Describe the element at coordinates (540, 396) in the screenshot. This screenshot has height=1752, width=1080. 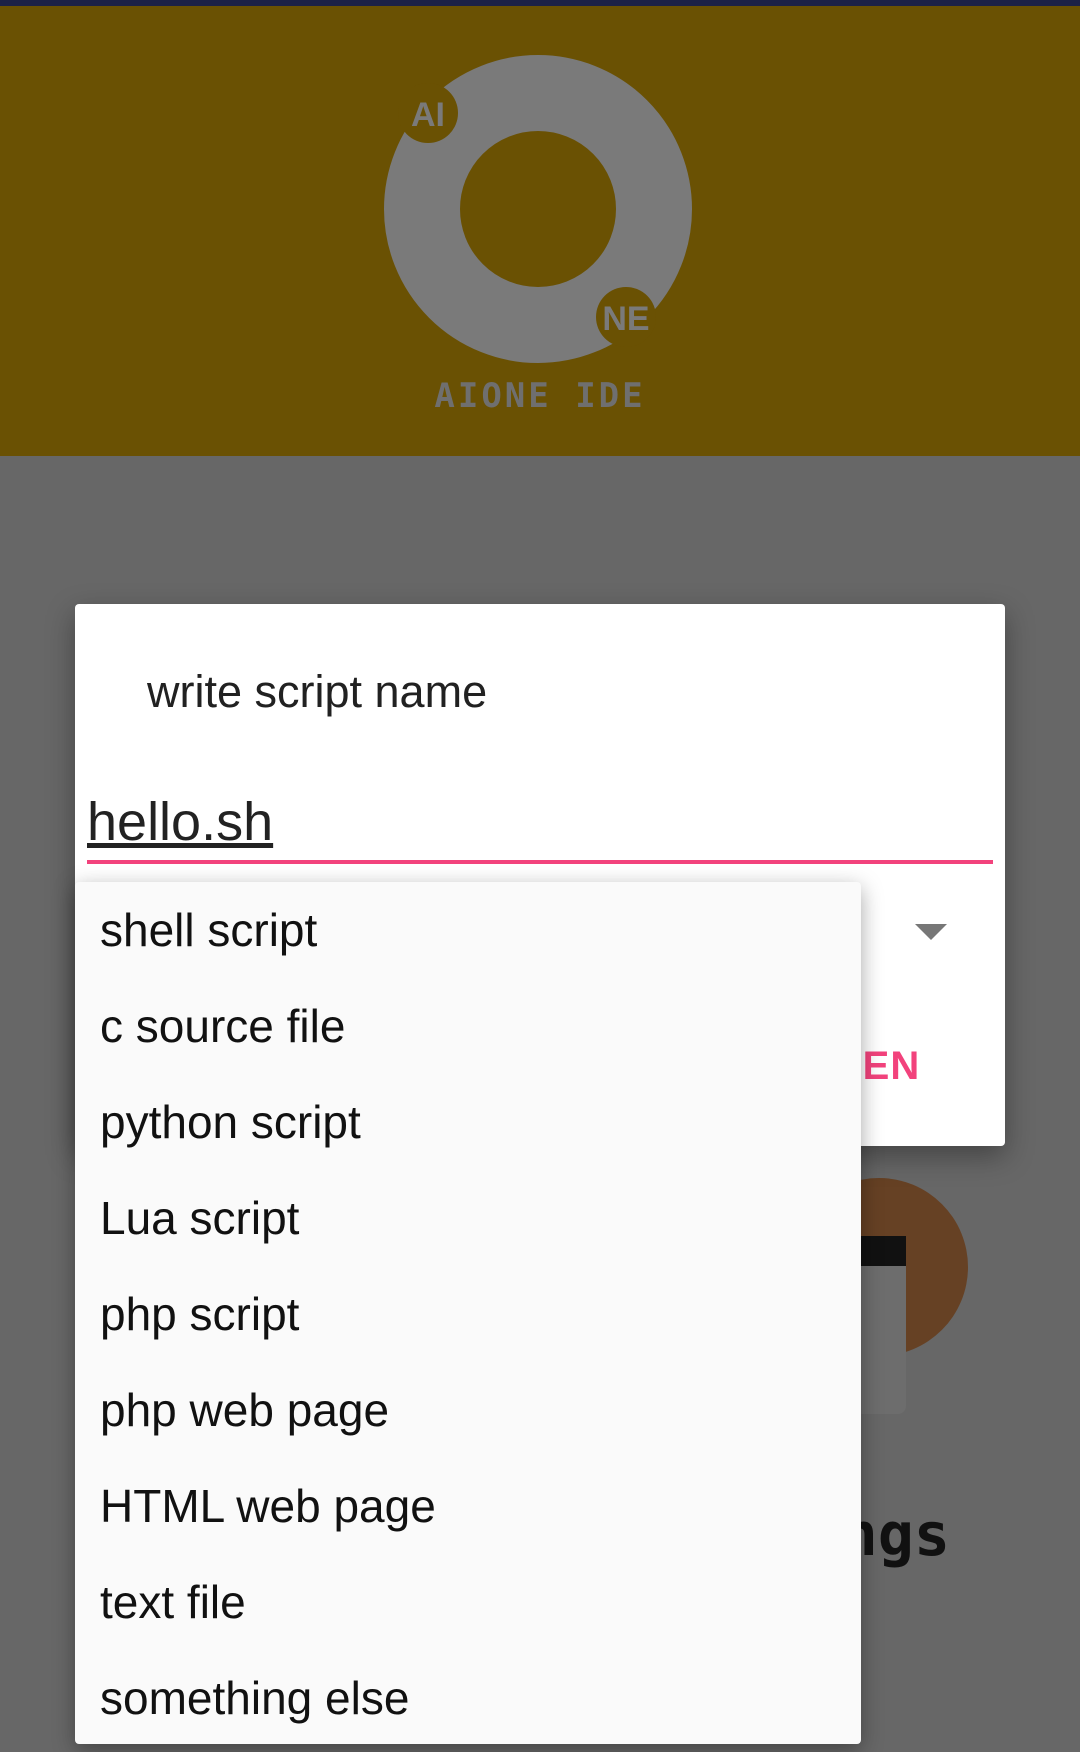
I see `app-name-caption: AIONE IDE` at that location.